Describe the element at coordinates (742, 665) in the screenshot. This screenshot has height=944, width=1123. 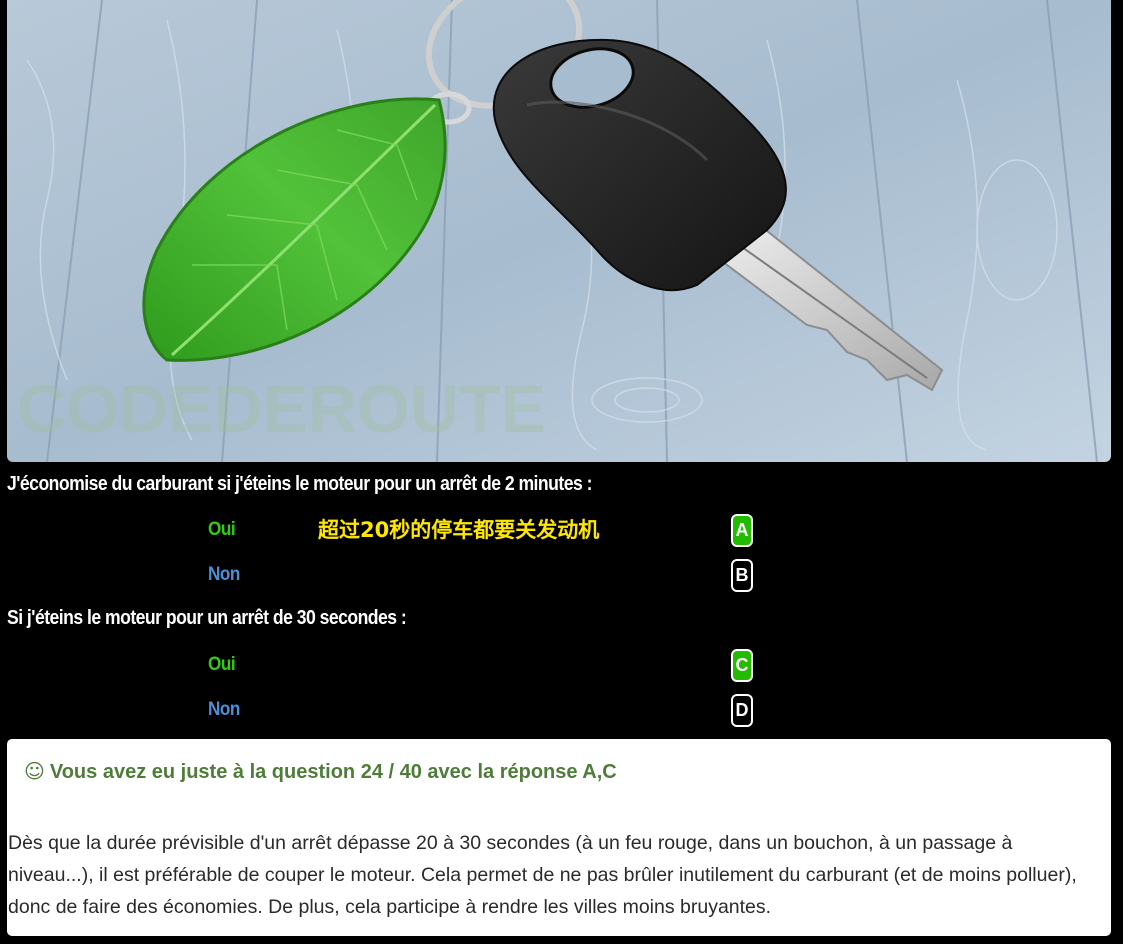
I see `answer-c-button: C` at that location.